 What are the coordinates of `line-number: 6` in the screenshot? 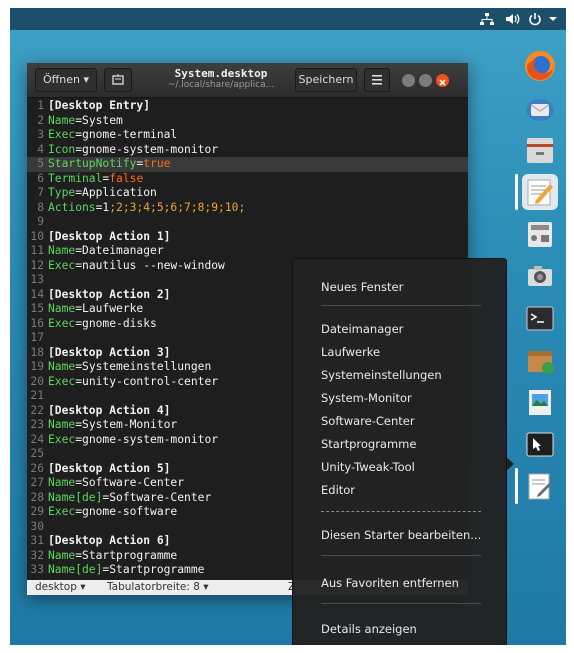 It's located at (40, 178).